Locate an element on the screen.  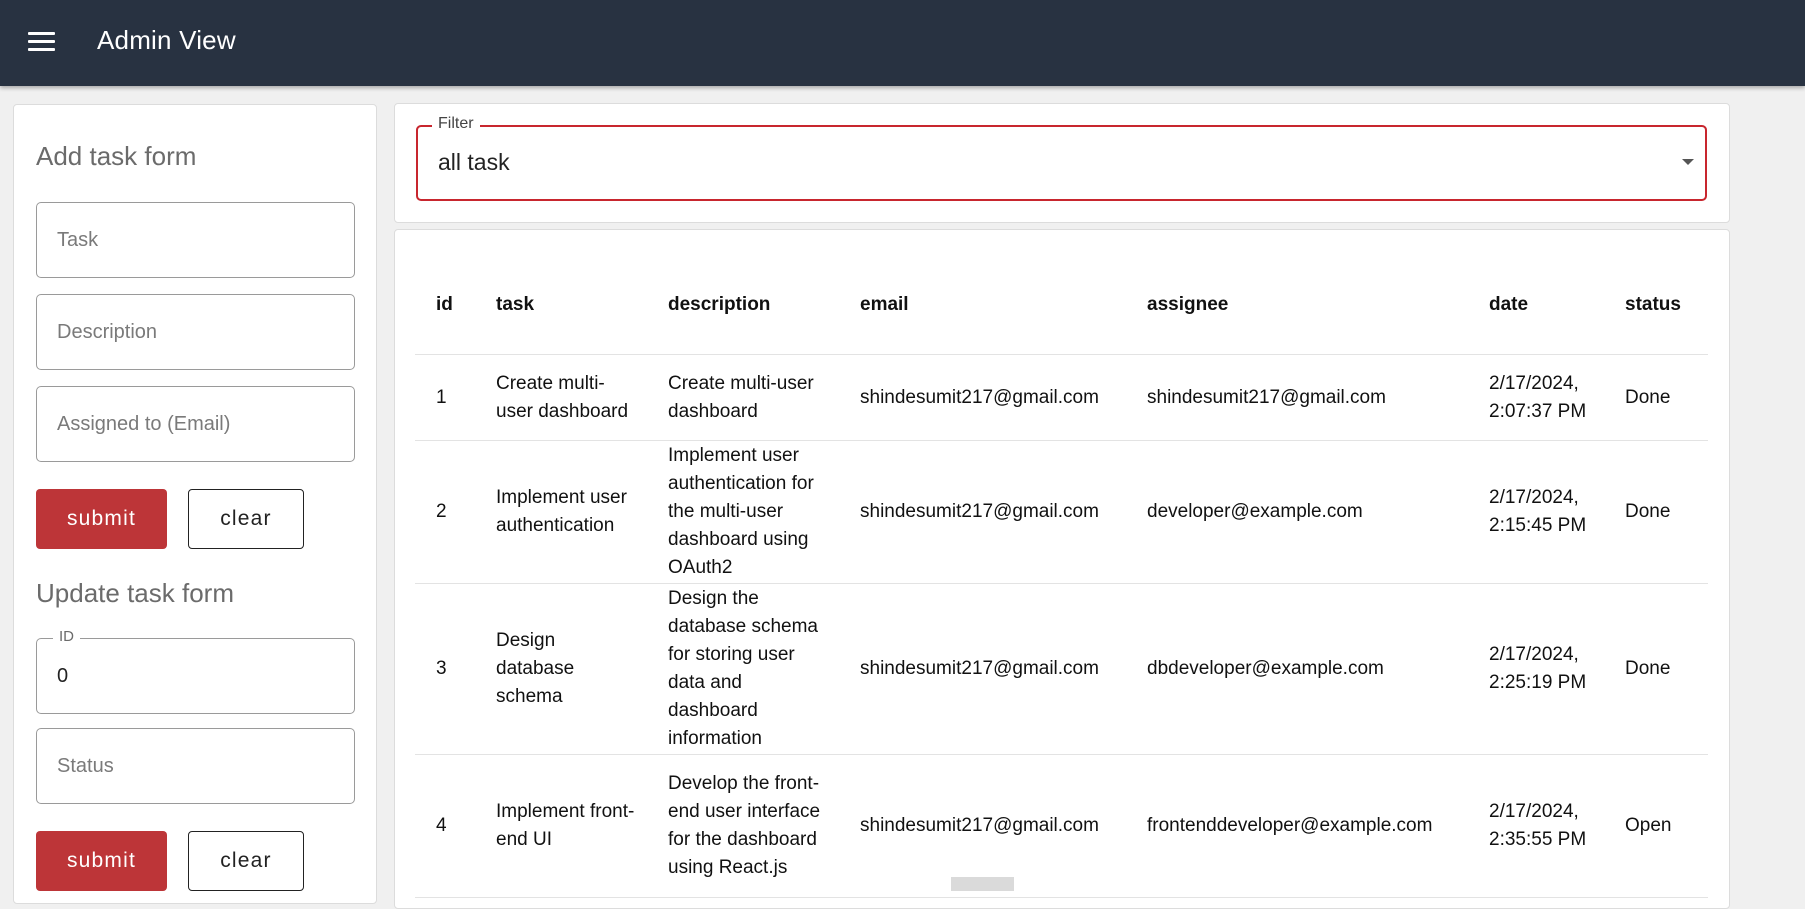
app-bar: Admin View is located at coordinates (902, 43).